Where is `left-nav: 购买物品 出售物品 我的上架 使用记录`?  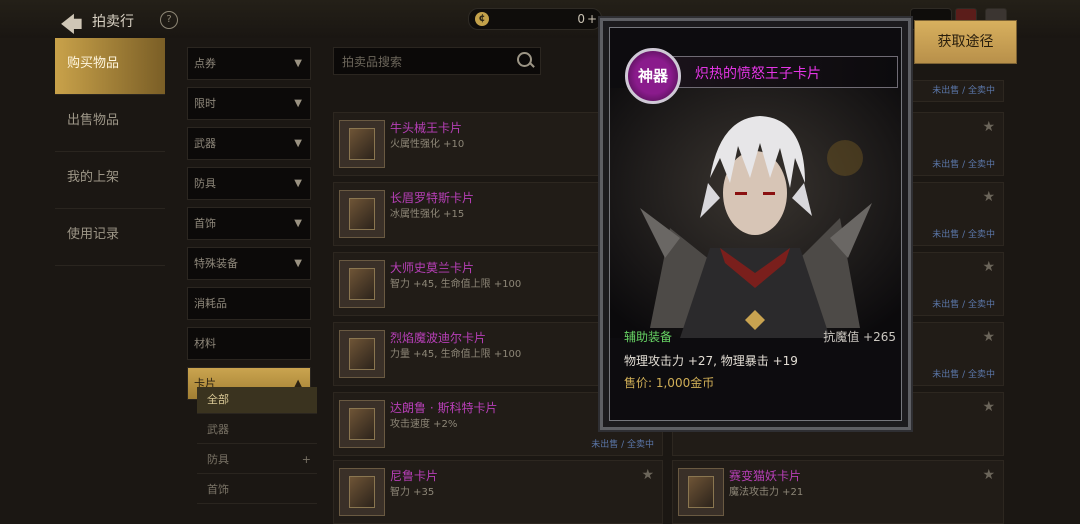 left-nav: 购买物品 出售物品 我的上架 使用记录 is located at coordinates (110, 152).